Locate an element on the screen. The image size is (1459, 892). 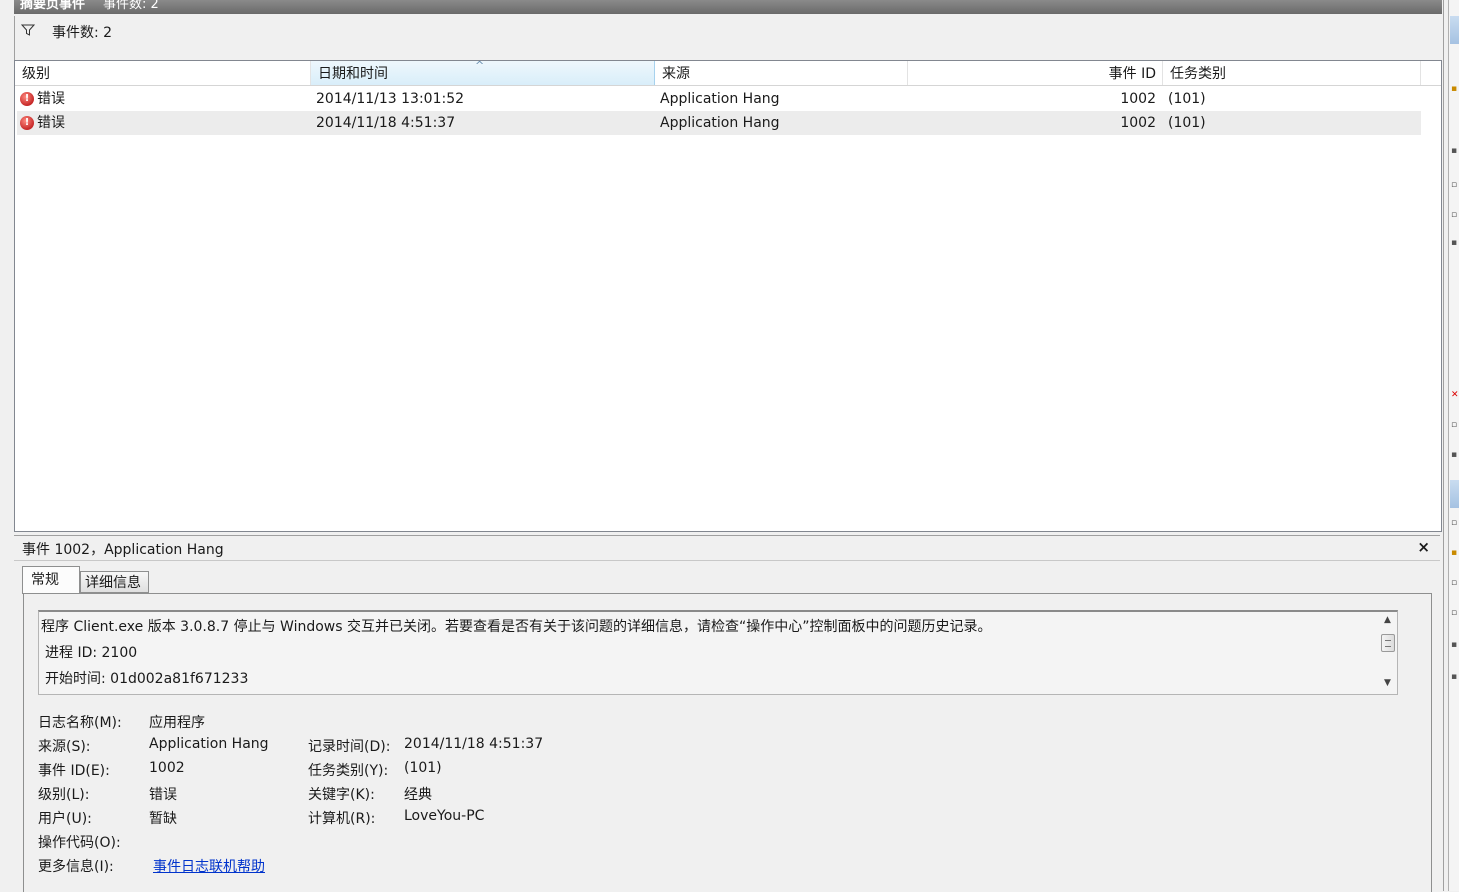
source-label: 来源(S): is located at coordinates (64, 747).